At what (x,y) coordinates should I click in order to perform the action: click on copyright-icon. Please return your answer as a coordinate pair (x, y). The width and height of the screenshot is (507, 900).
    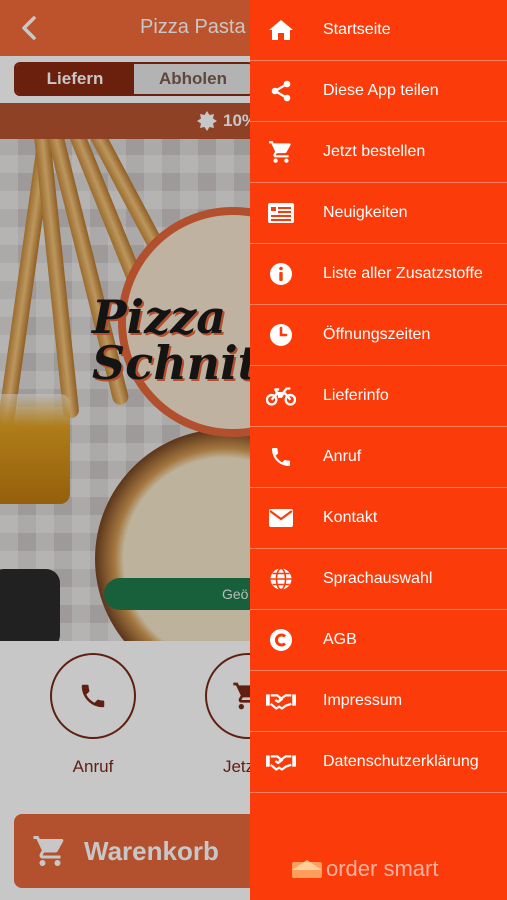
    Looking at the image, I should click on (281, 640).